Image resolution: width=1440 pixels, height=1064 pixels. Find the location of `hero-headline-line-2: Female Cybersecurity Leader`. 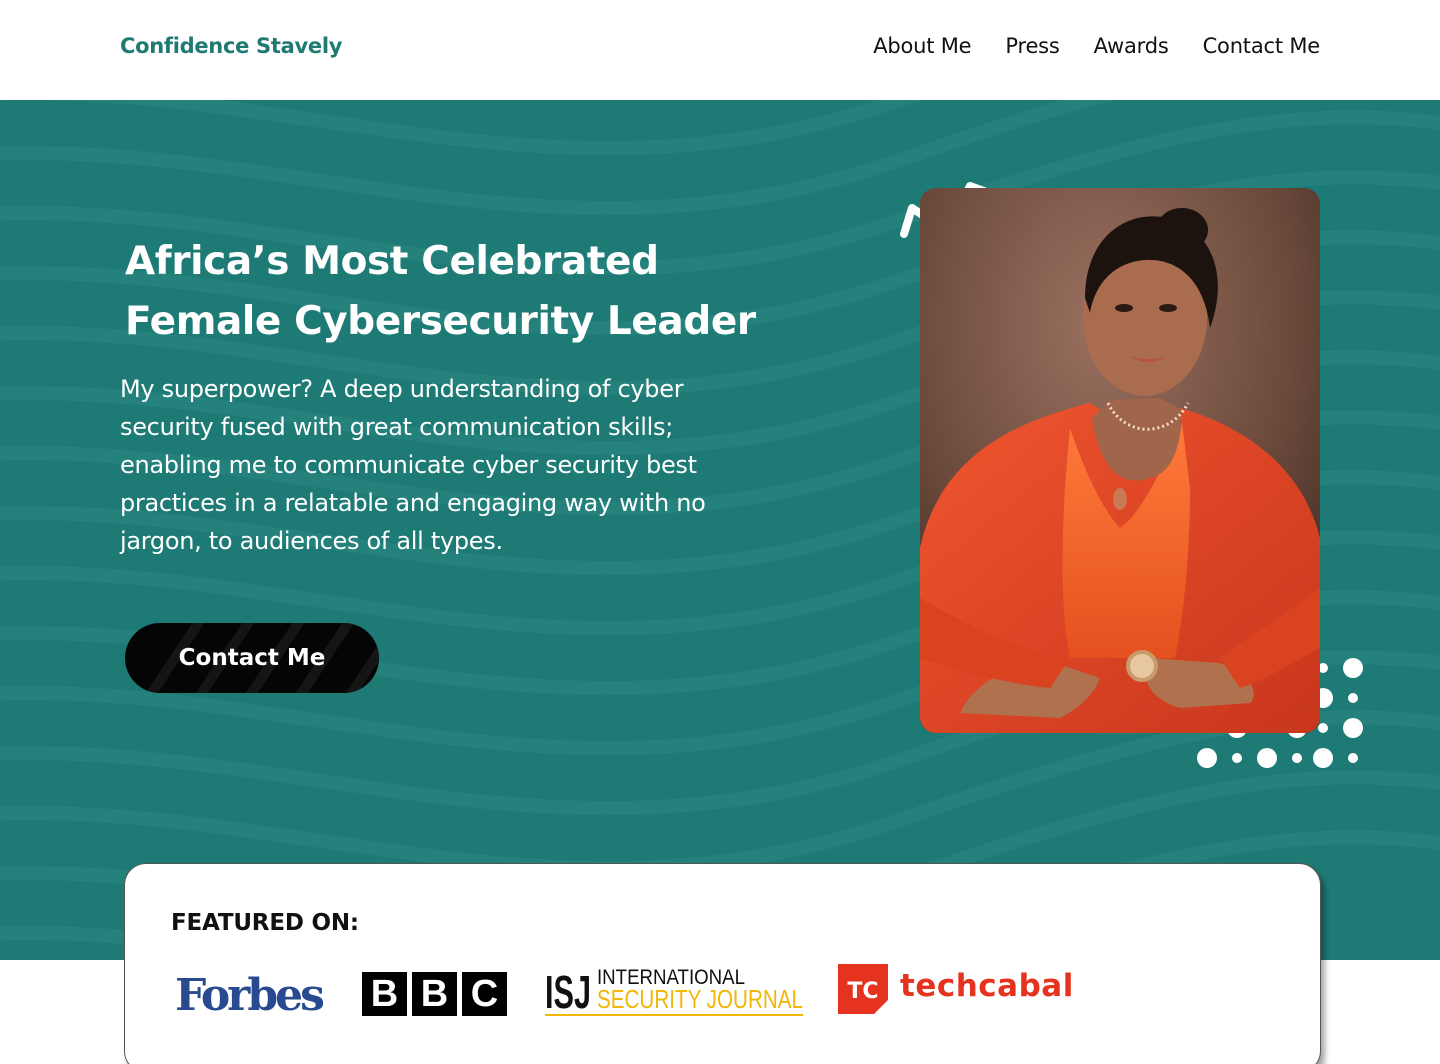

hero-headline-line-2: Female Cybersecurity Leader is located at coordinates (440, 321).